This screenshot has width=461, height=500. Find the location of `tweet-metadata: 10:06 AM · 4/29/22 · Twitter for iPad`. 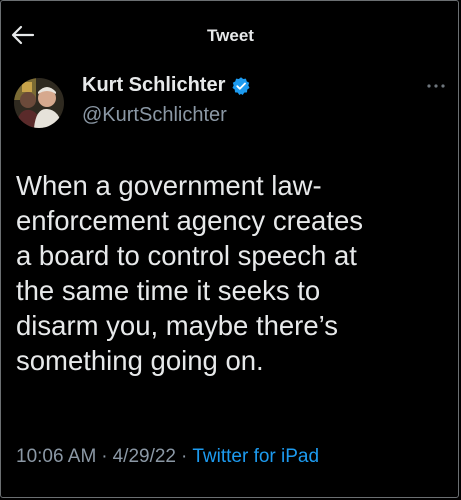

tweet-metadata: 10:06 AM · 4/29/22 · Twitter for iPad is located at coordinates (167, 457).